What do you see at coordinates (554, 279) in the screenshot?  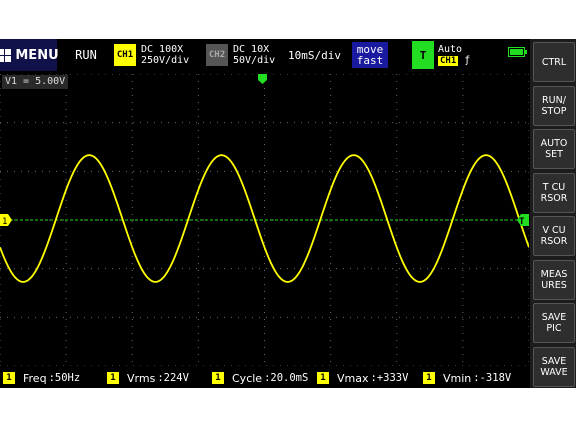 I see `measures-button: MEAS URES` at bounding box center [554, 279].